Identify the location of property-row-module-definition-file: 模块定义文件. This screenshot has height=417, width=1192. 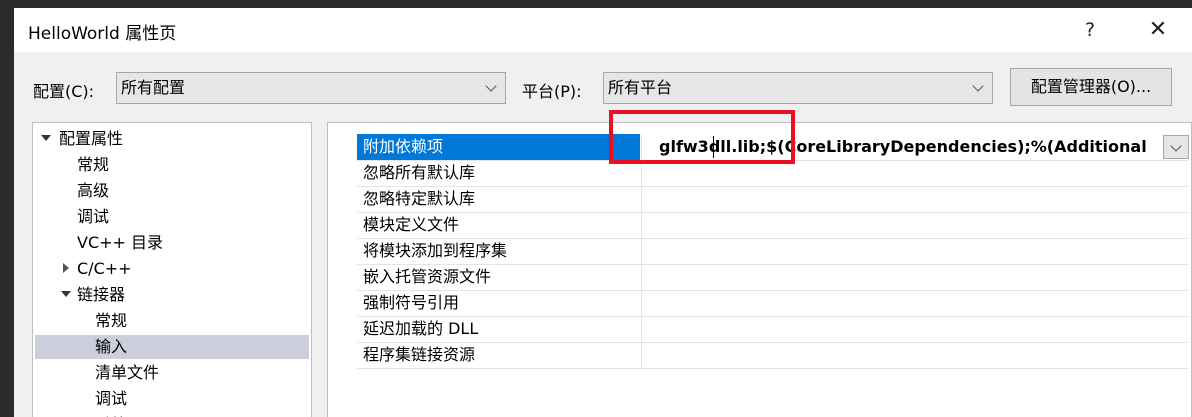
(772, 225).